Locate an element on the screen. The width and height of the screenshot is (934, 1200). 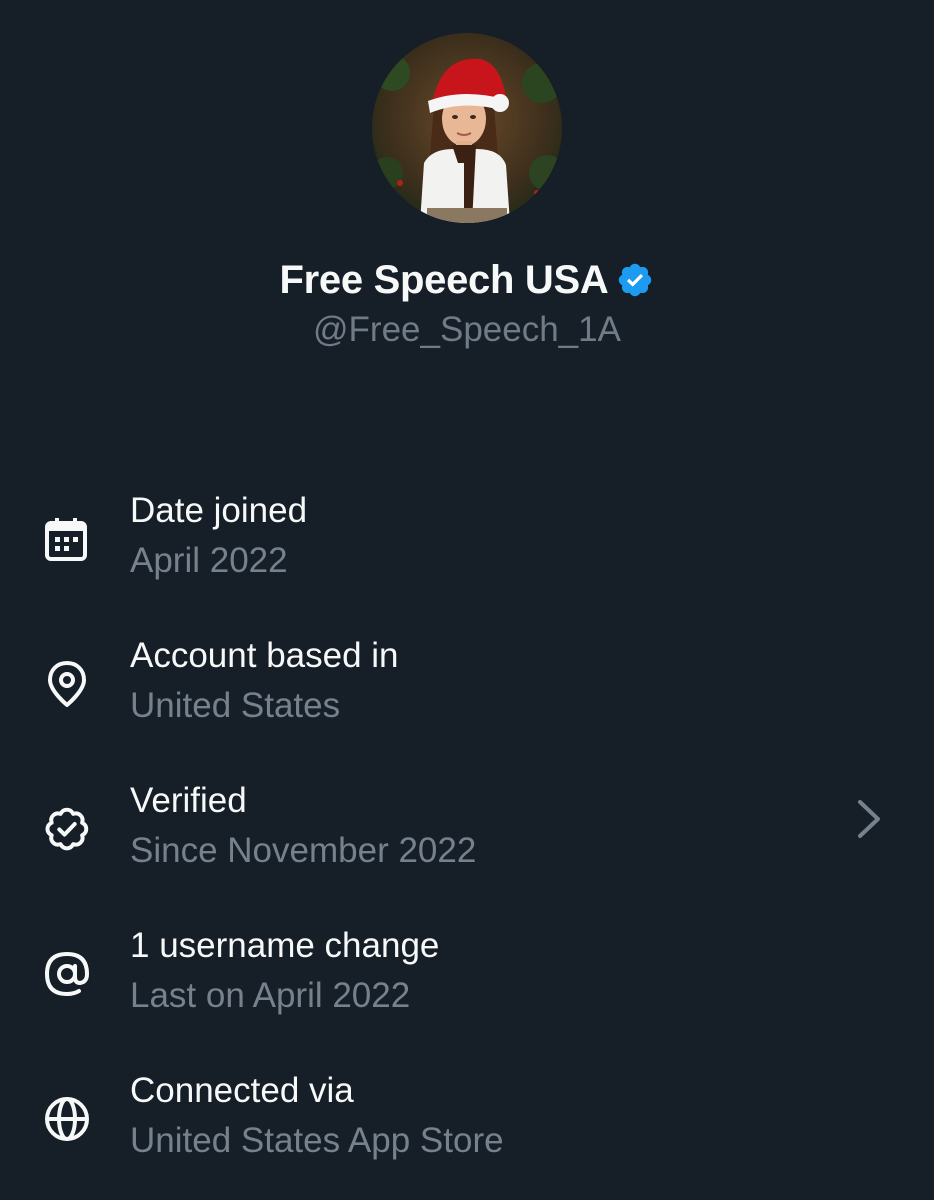
info-row-connected-via: Connected via United States App Store is located at coordinates (467, 1129).